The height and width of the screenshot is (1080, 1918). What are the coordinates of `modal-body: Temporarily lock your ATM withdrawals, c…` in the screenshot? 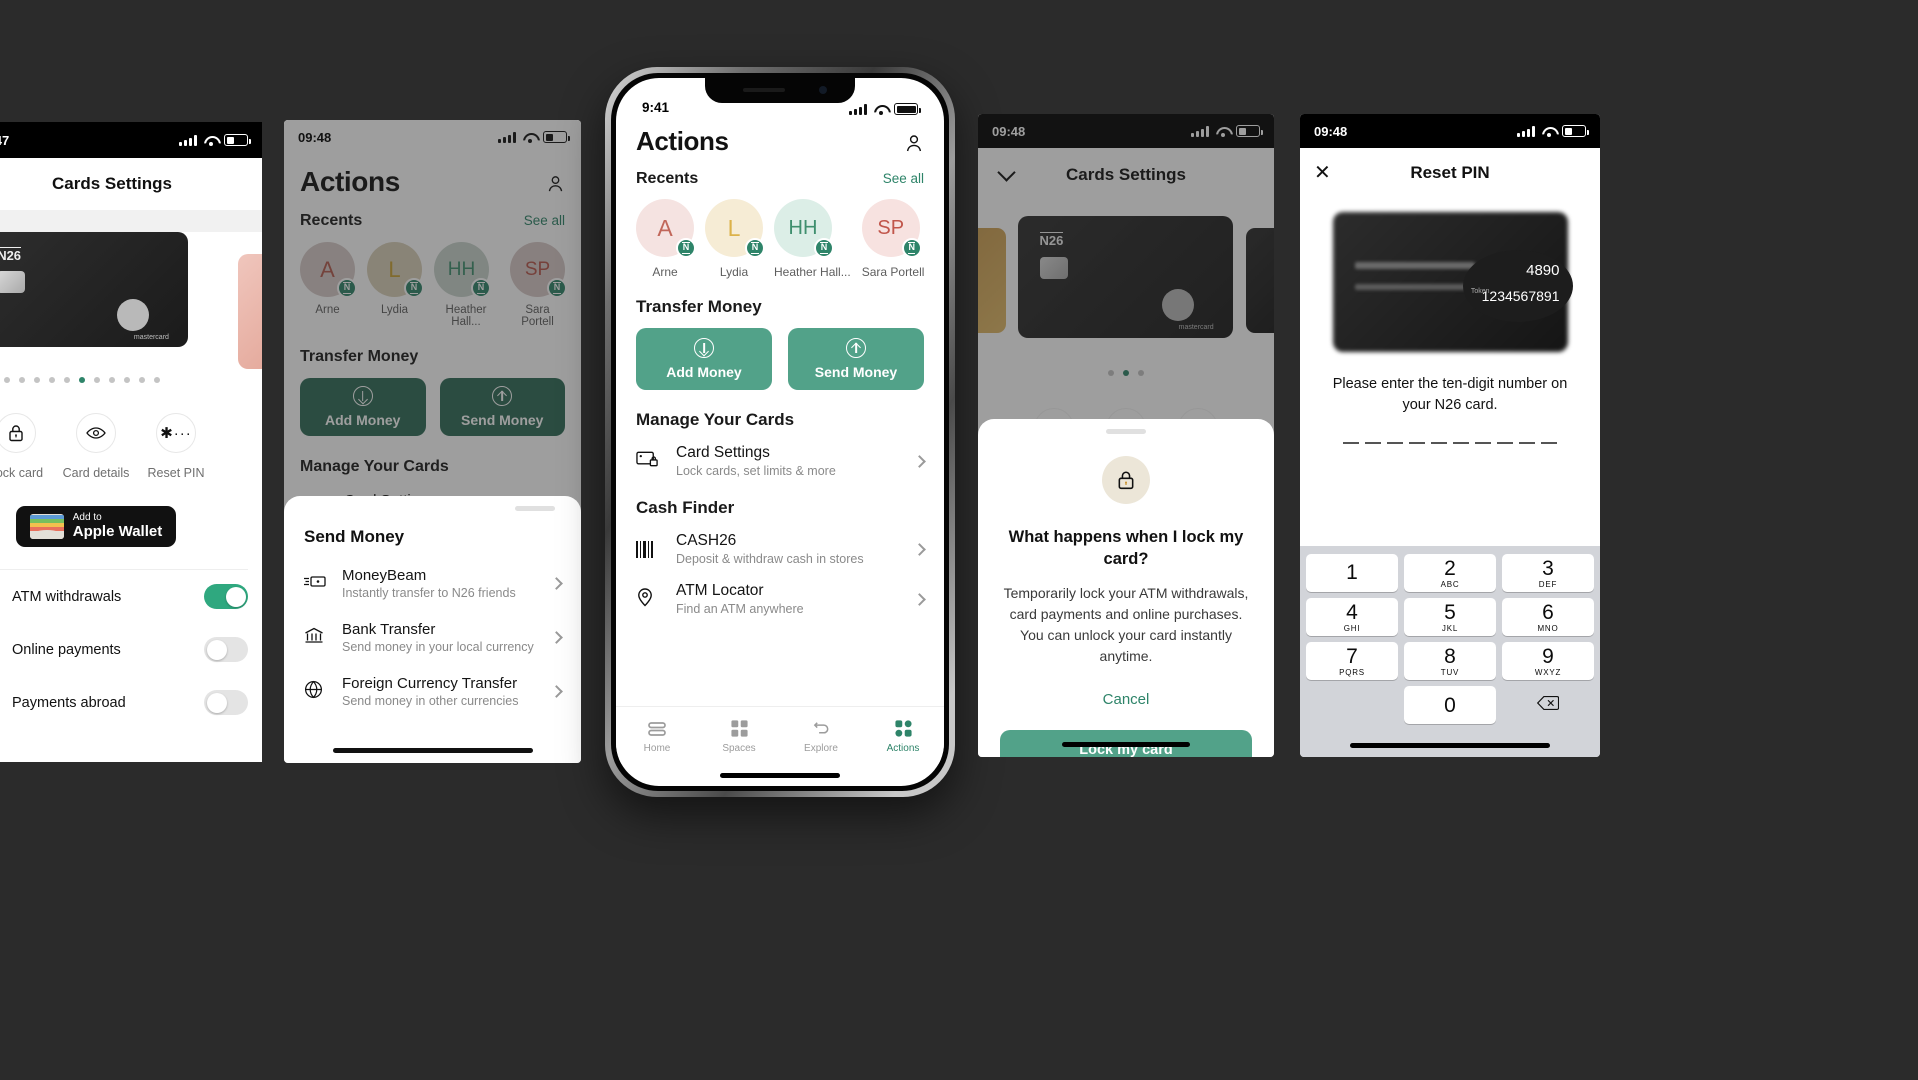 It's located at (1126, 624).